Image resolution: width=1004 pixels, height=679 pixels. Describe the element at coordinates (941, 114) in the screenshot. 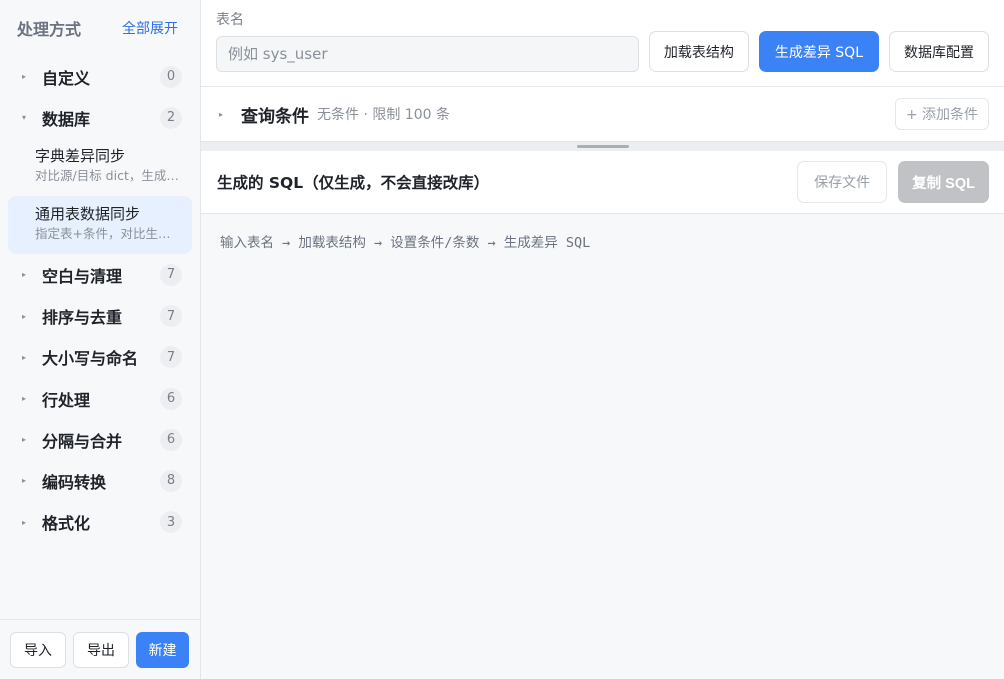

I see `add-condition-button: + 添加条件` at that location.